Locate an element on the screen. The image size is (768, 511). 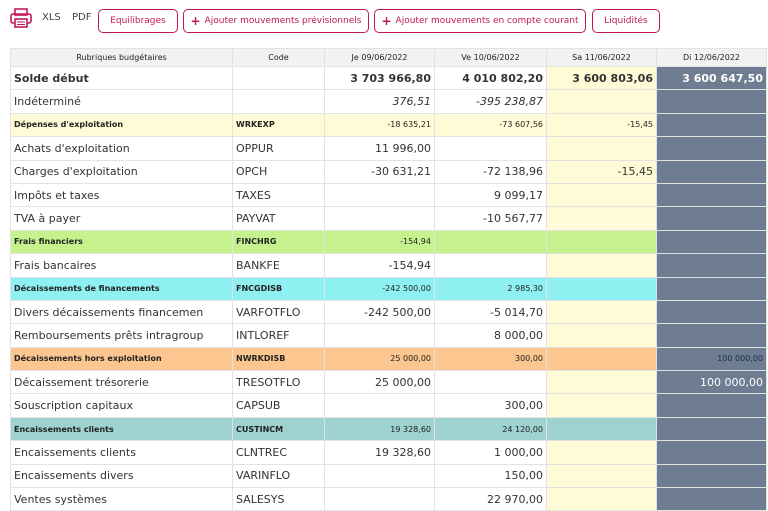
amount-cell-day-2: 300,00 is located at coordinates (490, 405).